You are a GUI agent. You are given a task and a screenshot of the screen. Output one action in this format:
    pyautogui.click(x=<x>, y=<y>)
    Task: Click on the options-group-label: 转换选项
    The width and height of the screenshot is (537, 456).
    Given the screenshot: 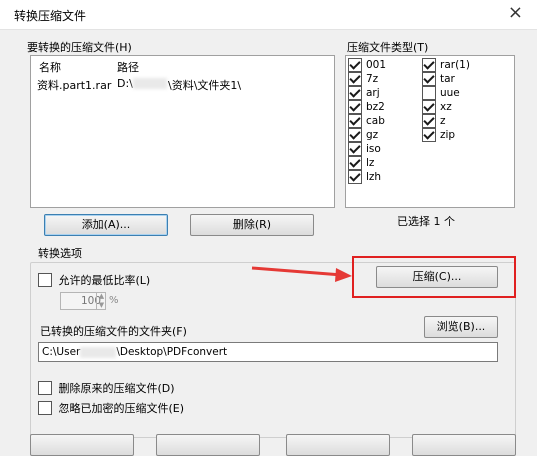 What is the action you would take?
    pyautogui.click(x=60, y=253)
    